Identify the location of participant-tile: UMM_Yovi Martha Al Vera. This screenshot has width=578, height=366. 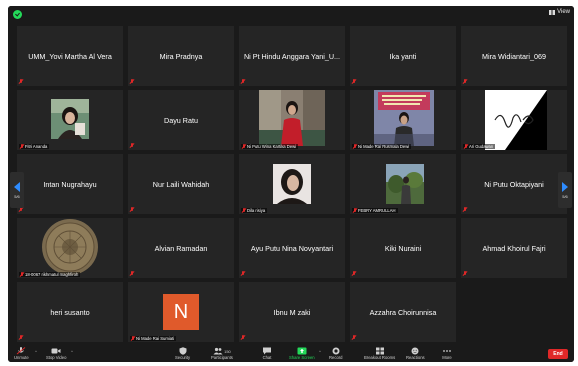
(70, 56).